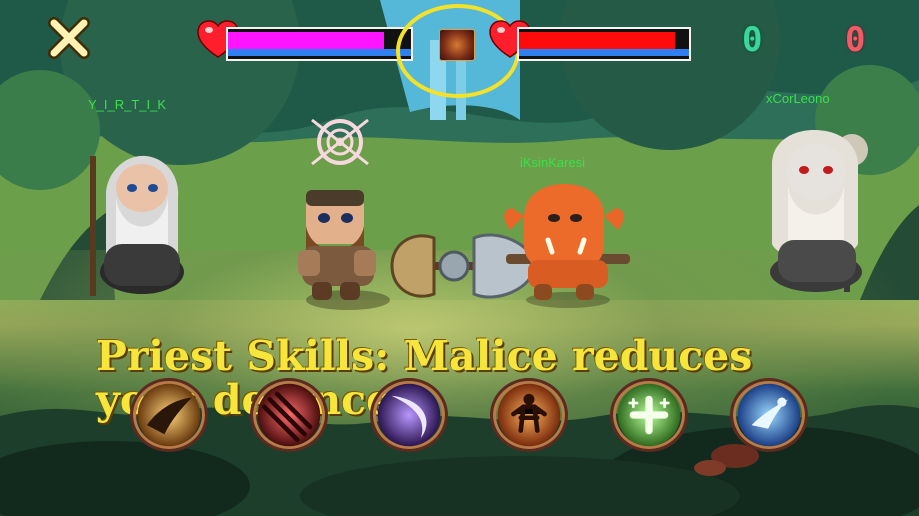  I want to click on right-health-bar, so click(604, 44).